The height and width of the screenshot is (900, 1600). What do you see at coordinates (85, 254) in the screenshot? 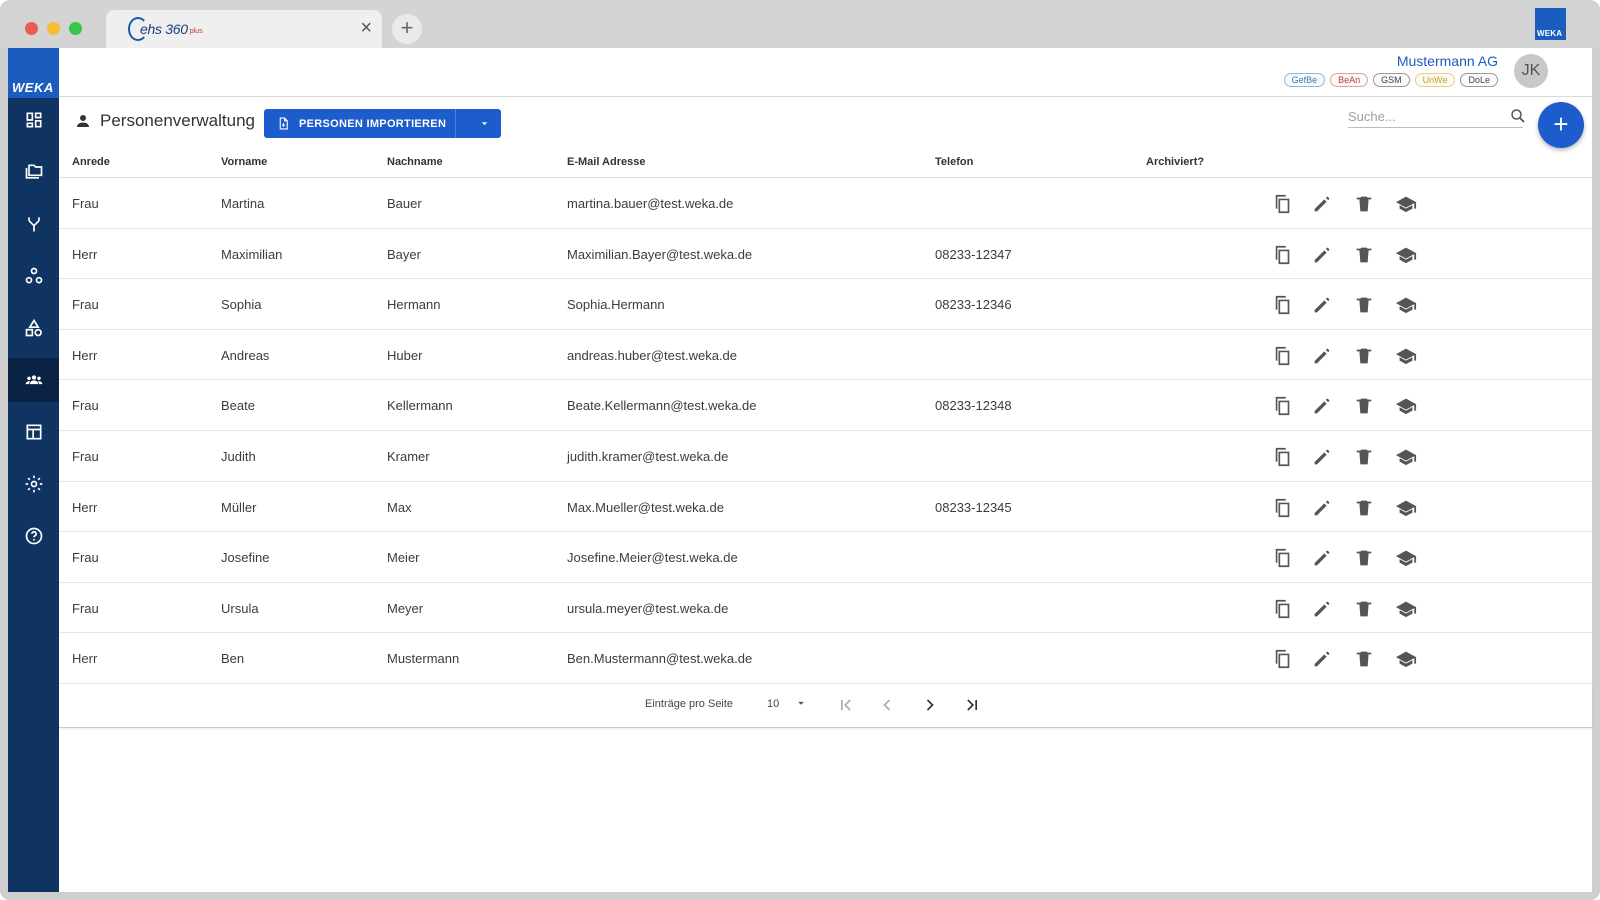
I see `cell-anrede: Herr` at bounding box center [85, 254].